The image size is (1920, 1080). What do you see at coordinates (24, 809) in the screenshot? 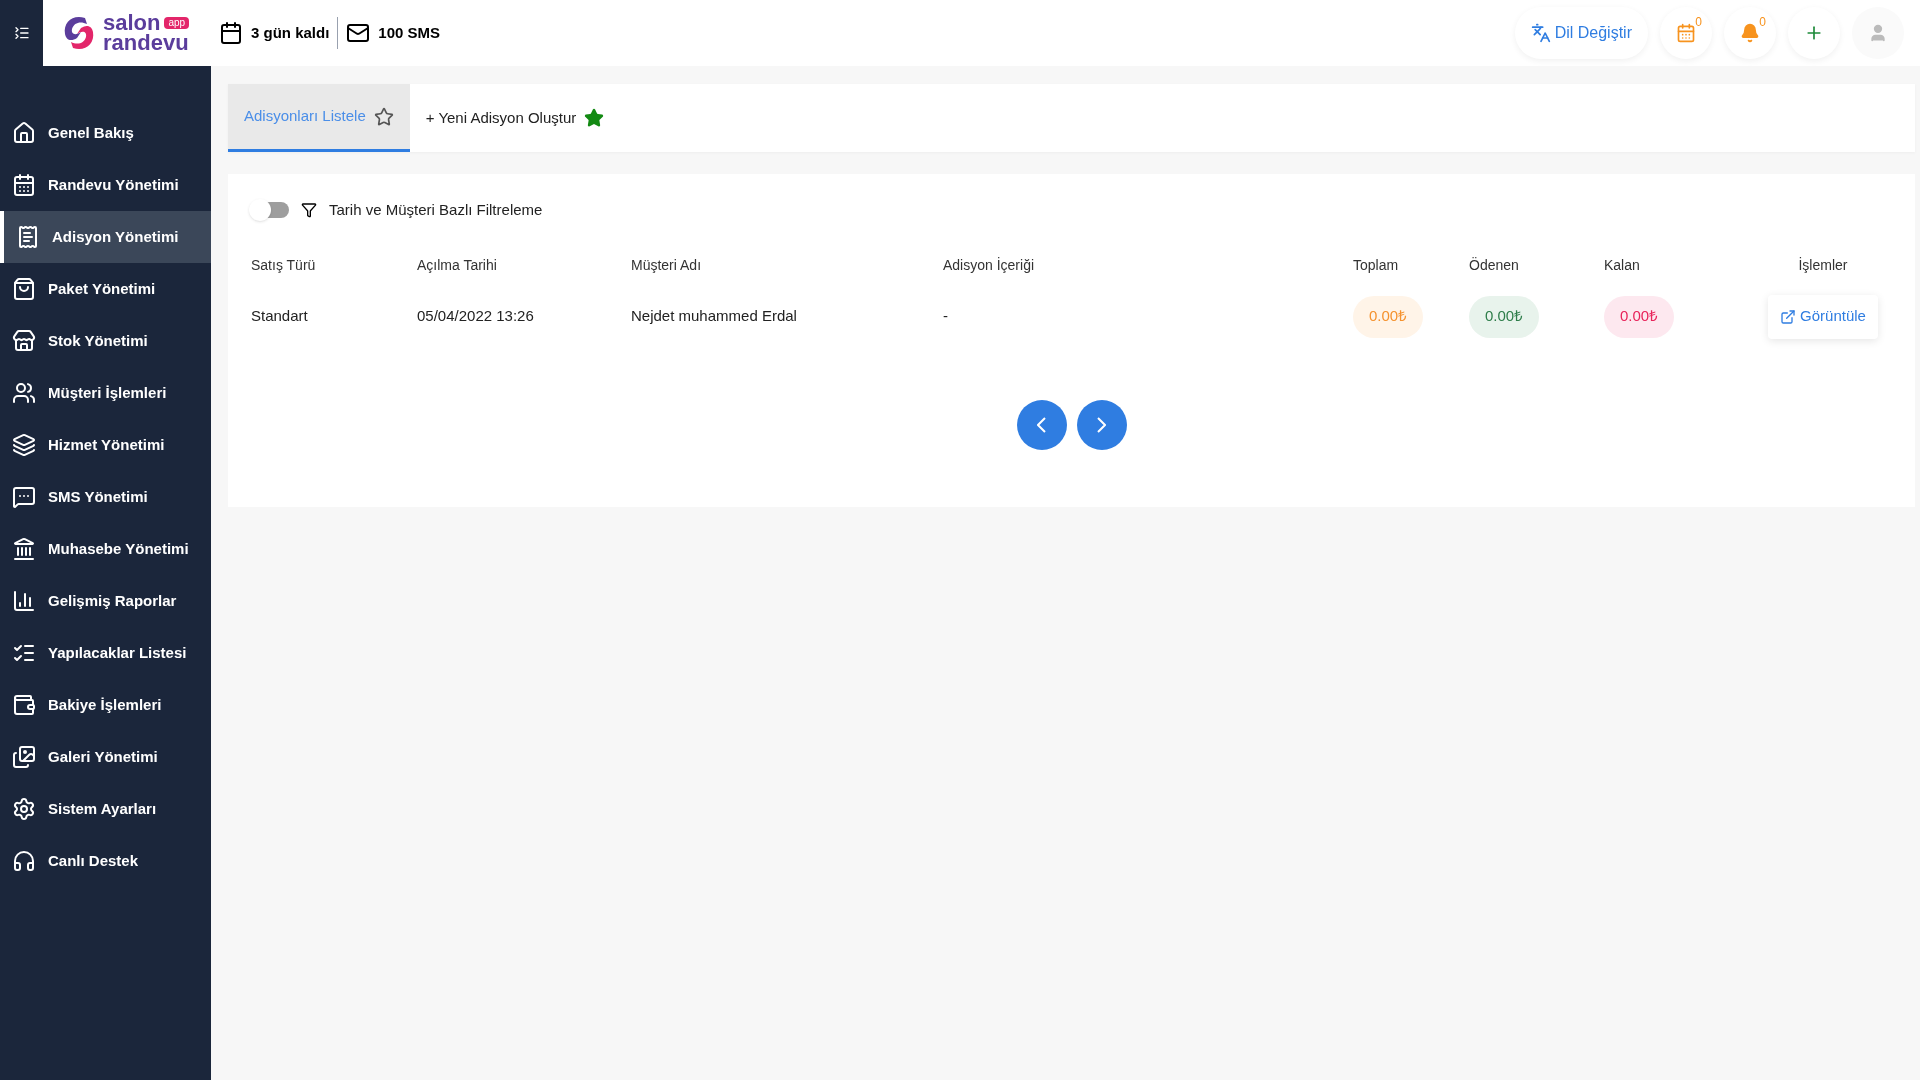
I see `settings-icon` at bounding box center [24, 809].